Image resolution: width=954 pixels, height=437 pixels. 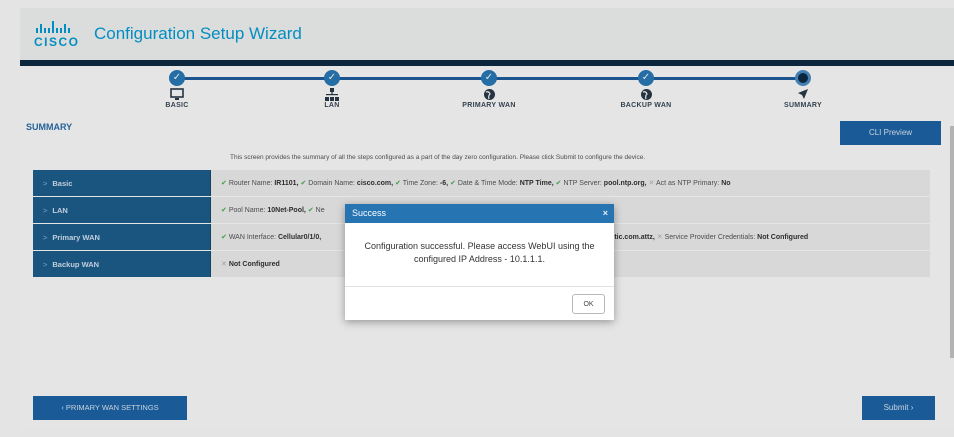 I want to click on close-icon: ×, so click(x=605, y=213).